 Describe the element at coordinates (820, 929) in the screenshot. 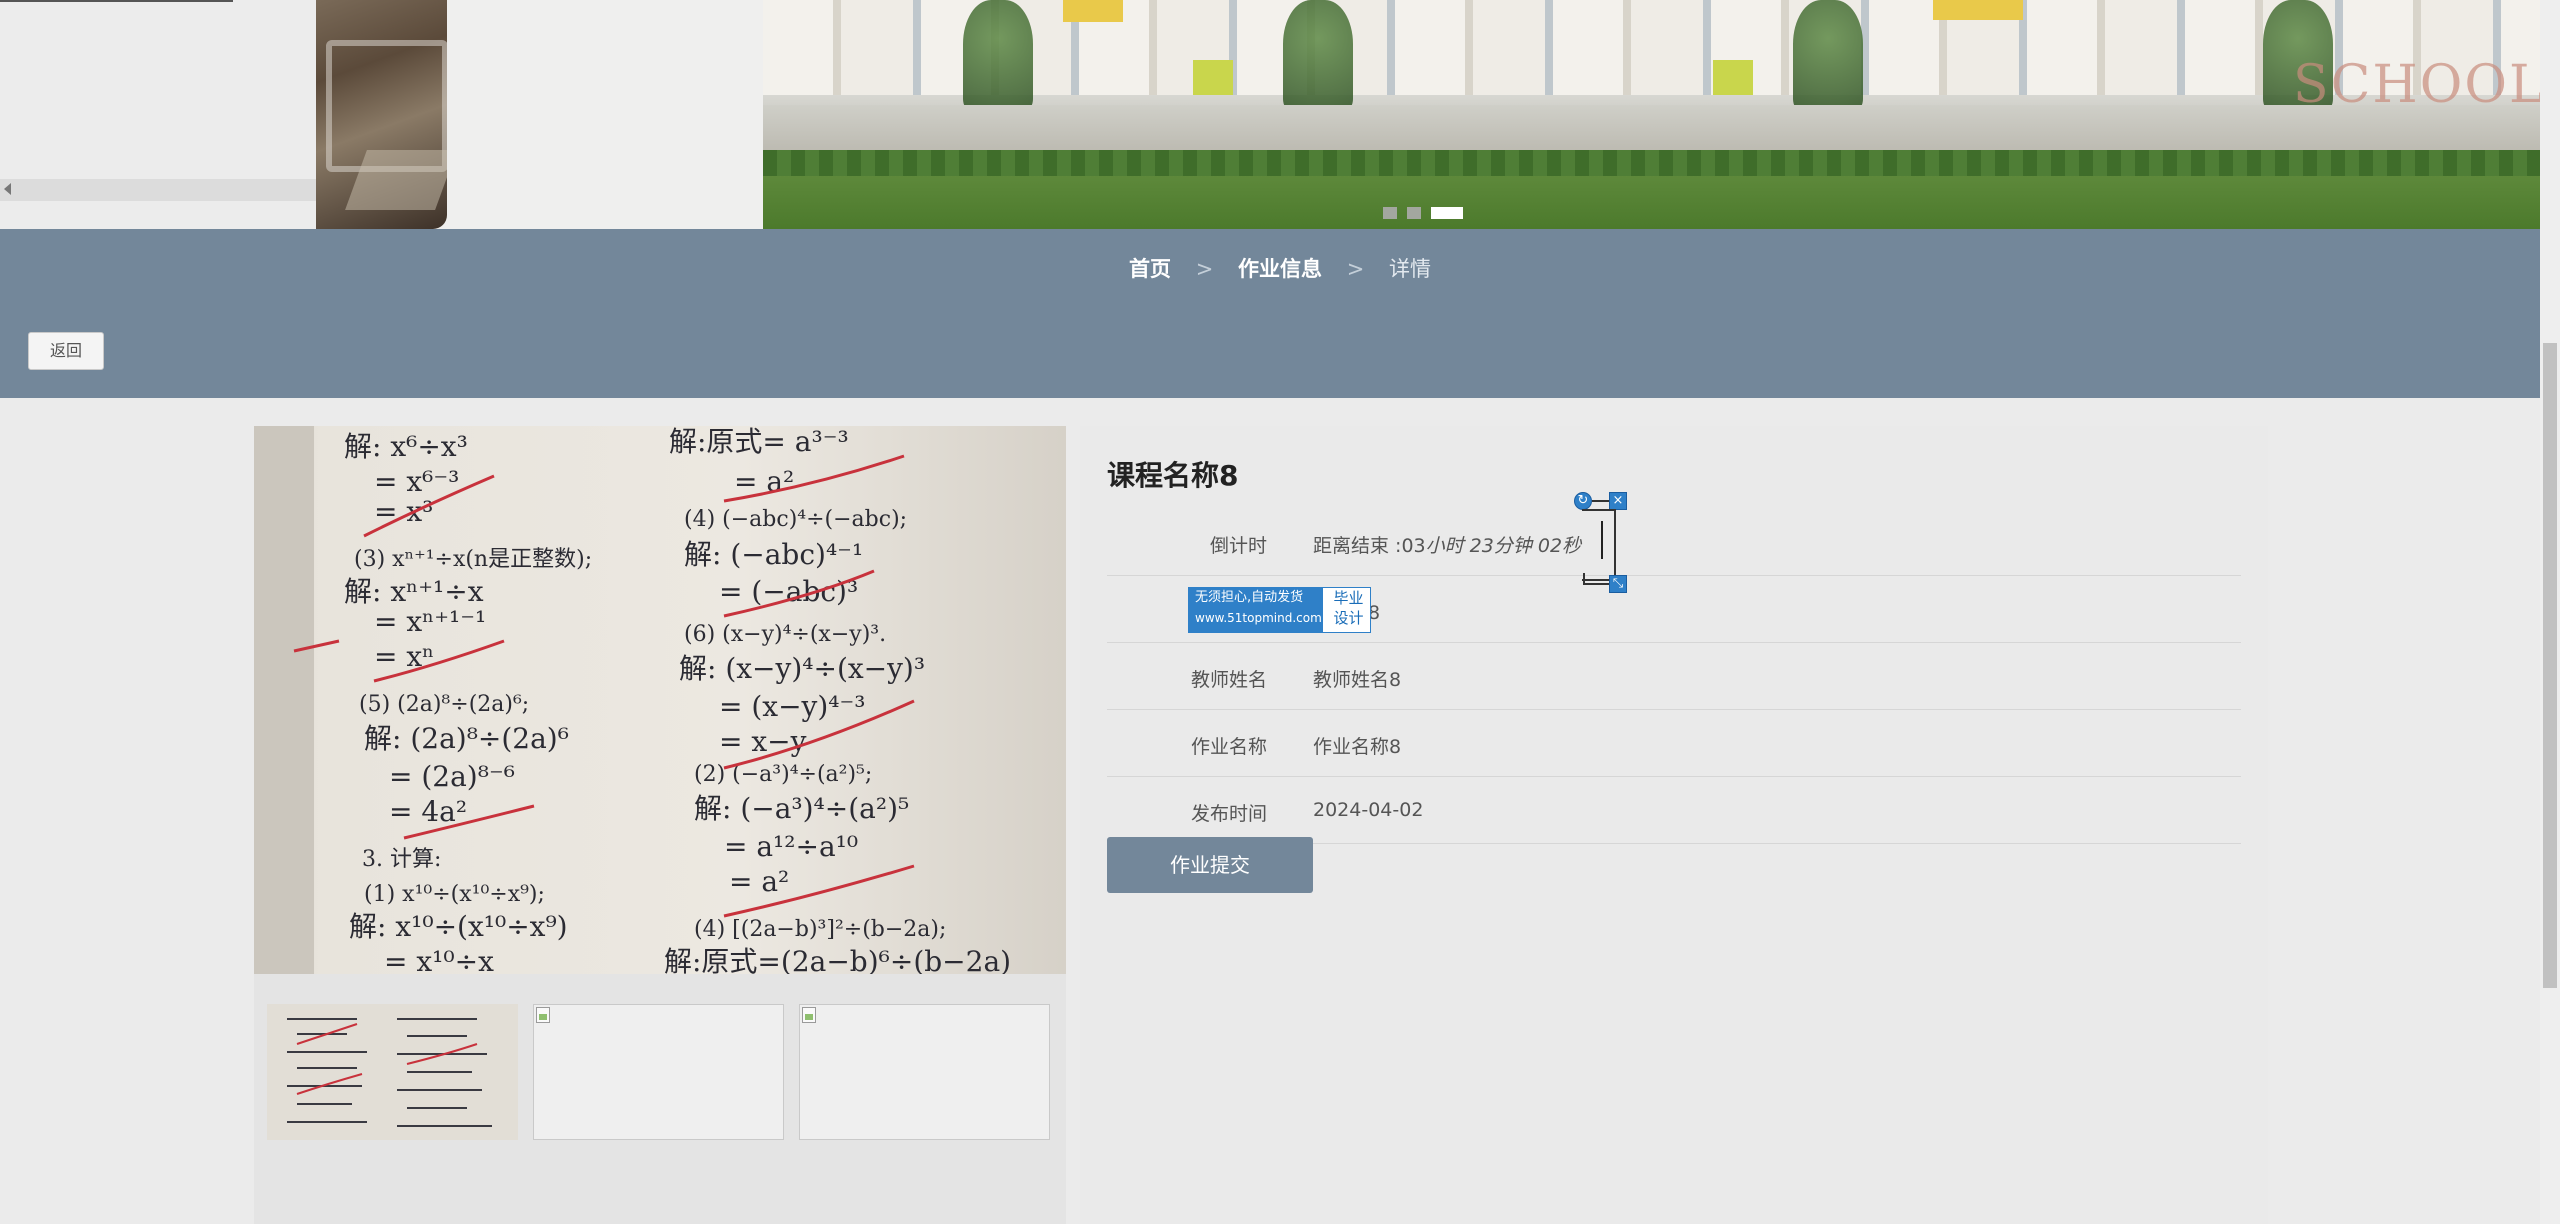

I see `svg-text: (4) [(2a−b)³]²÷(b−2a);` at that location.